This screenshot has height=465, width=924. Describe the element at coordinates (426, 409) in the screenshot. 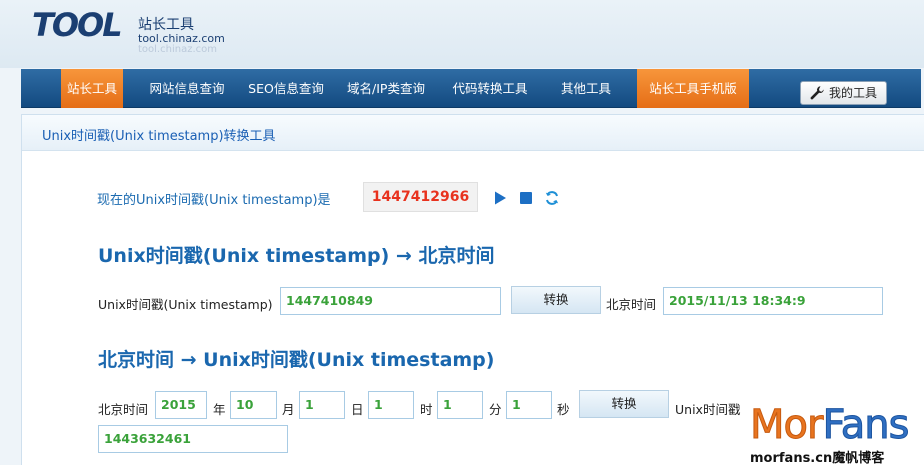

I see `hour-unit: 时` at that location.